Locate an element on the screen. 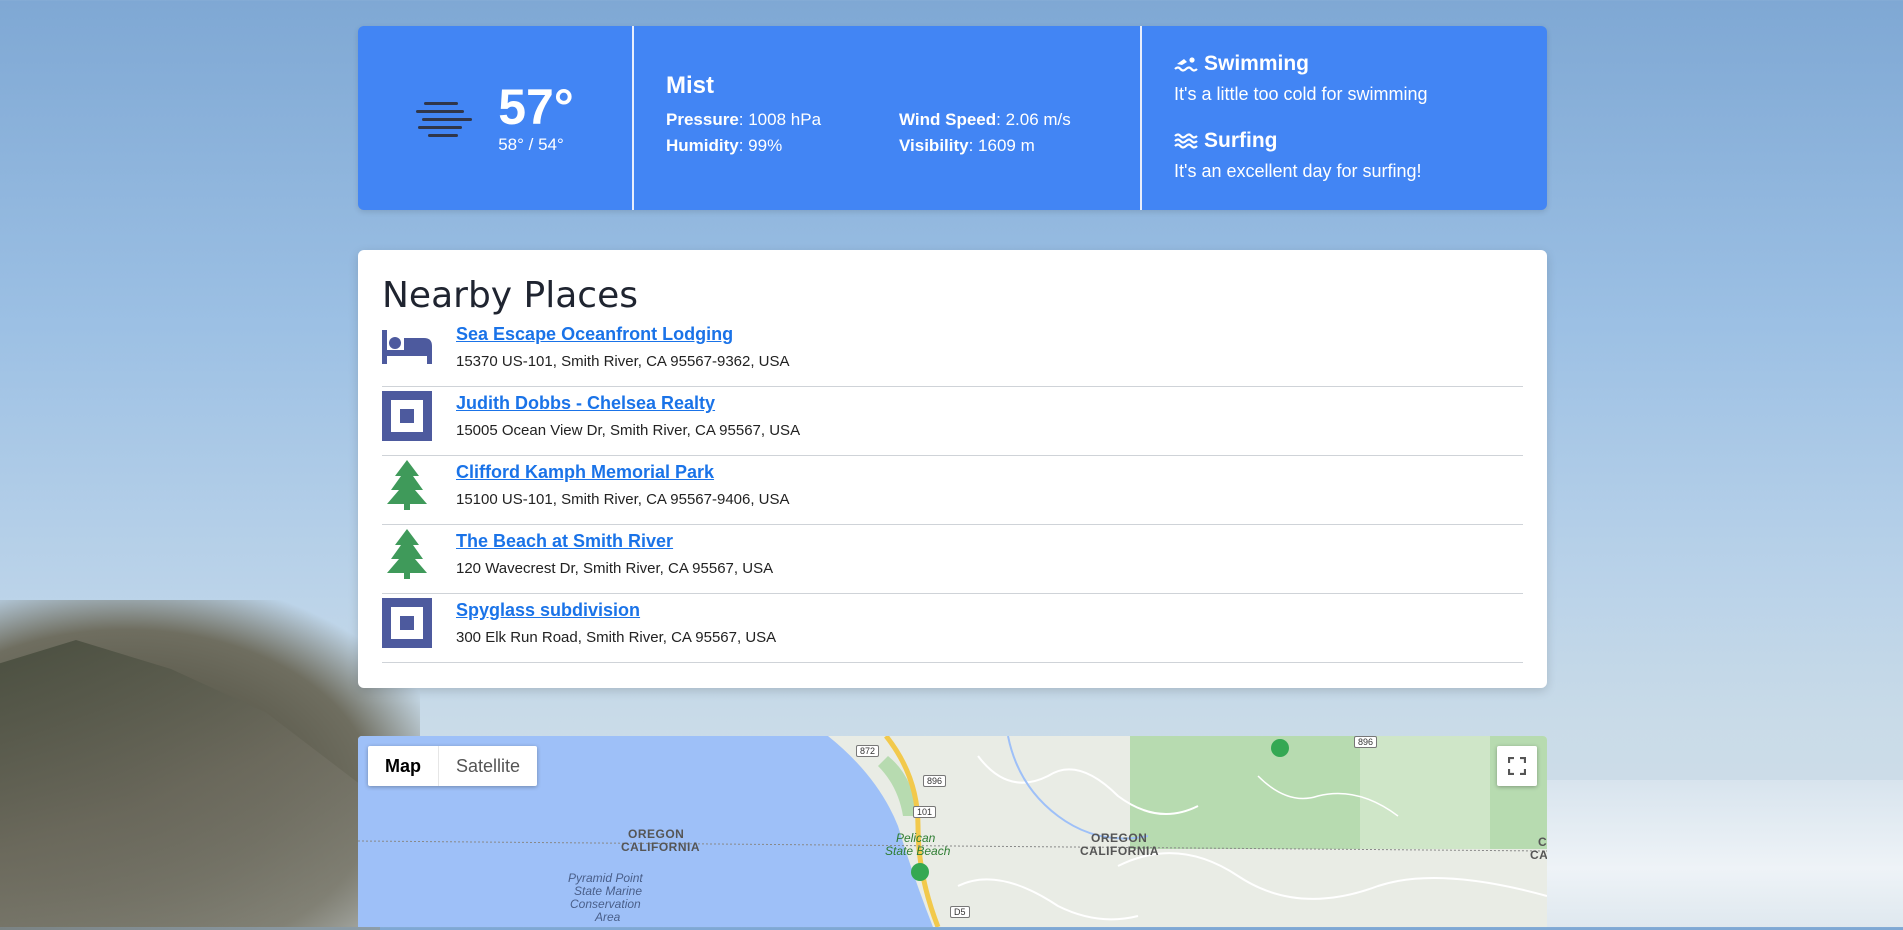 Image resolution: width=1903 pixels, height=930 pixels. water-waves-icon is located at coordinates (1186, 141).